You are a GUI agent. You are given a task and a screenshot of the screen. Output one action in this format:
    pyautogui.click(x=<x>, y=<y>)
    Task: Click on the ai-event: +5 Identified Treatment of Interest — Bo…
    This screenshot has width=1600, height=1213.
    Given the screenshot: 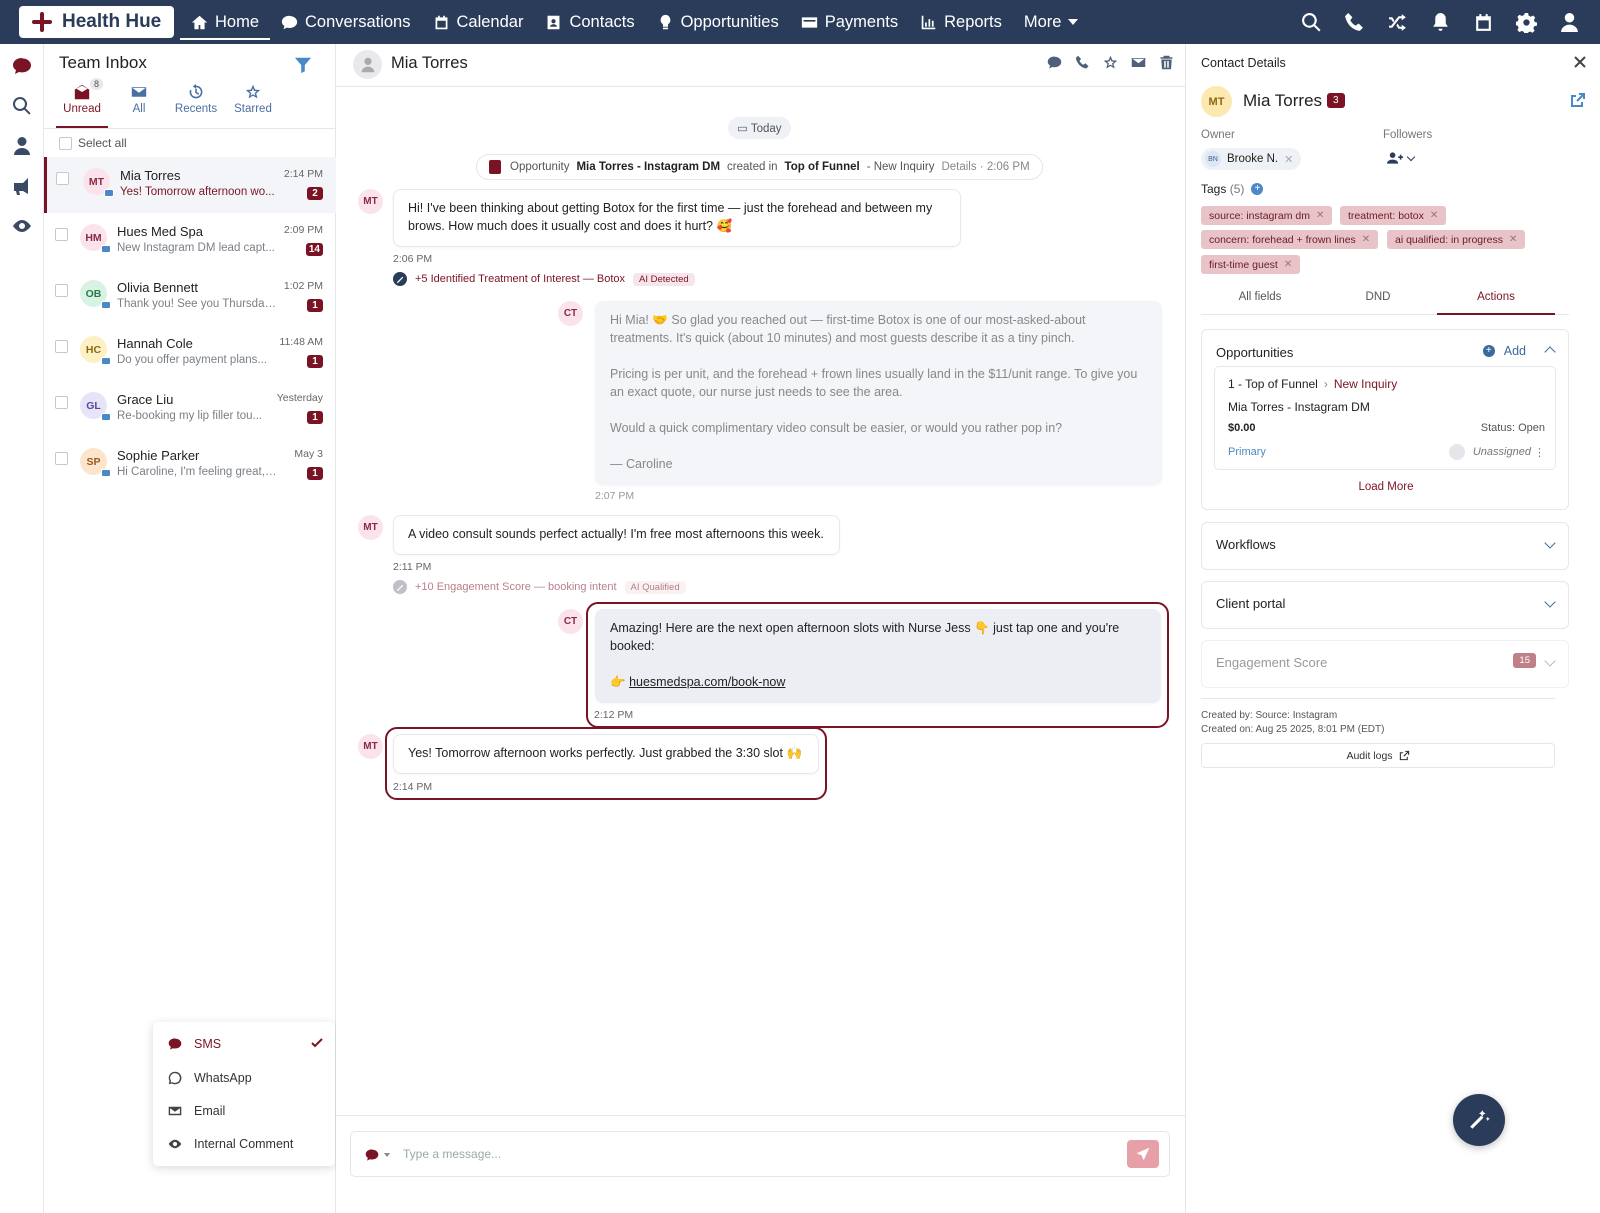 What is the action you would take?
    pyautogui.click(x=544, y=279)
    